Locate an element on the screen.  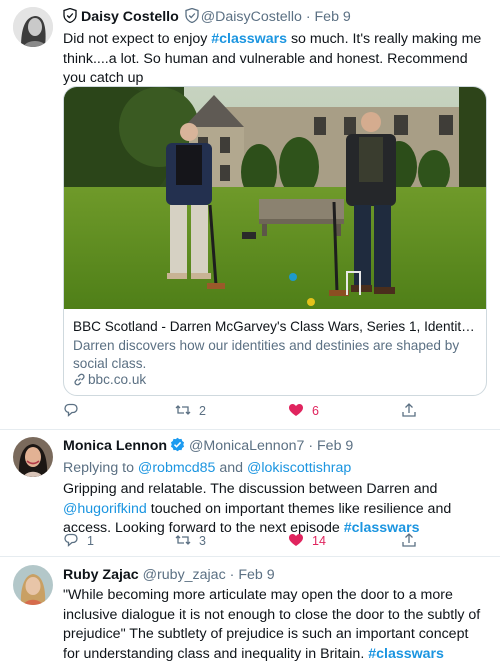
reply-button: 1 is located at coordinates (78, 541).